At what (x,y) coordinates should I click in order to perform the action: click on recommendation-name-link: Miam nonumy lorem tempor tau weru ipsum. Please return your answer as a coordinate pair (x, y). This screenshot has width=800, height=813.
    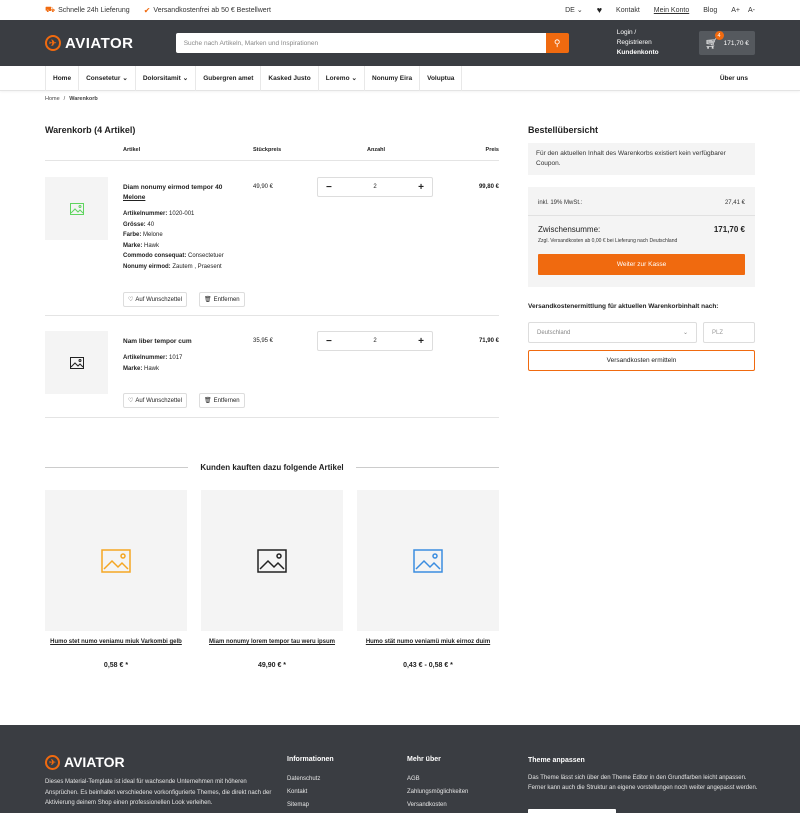
    Looking at the image, I should click on (272, 642).